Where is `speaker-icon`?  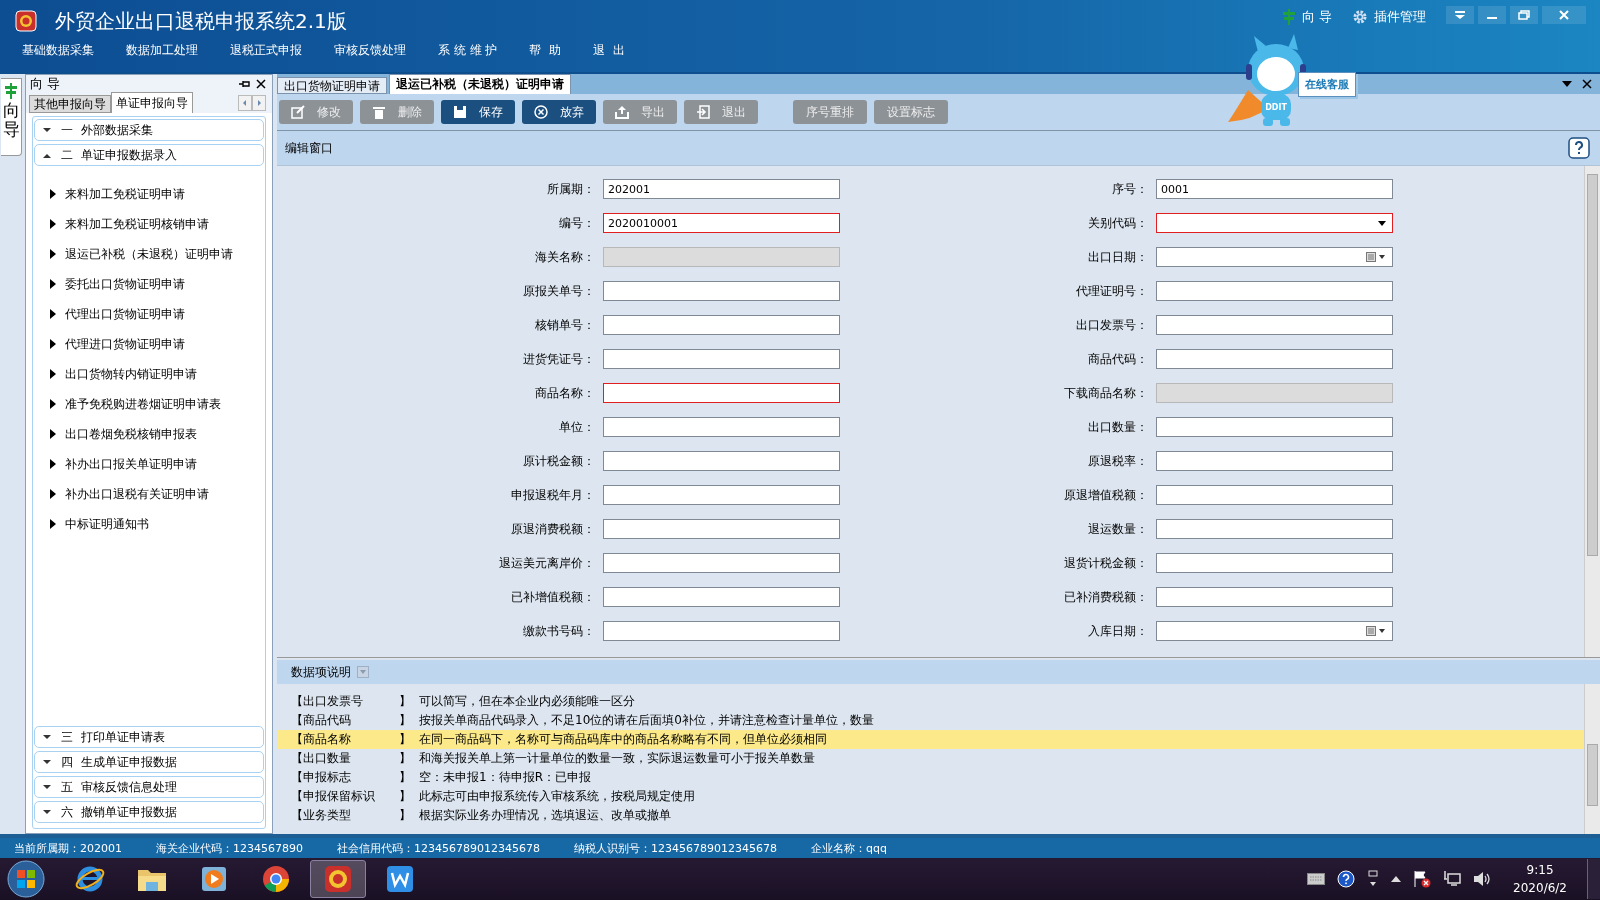 speaker-icon is located at coordinates (1482, 879).